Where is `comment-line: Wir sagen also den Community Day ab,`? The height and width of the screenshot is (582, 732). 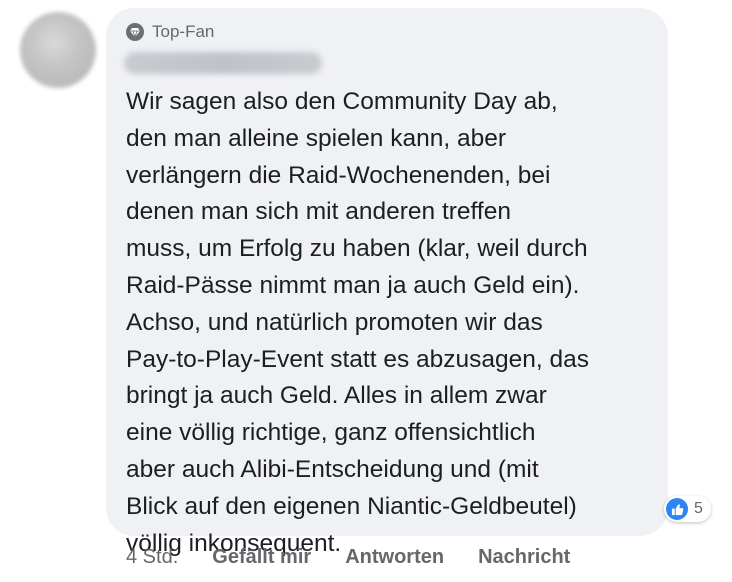 comment-line: Wir sagen also den Community Day ab, is located at coordinates (342, 101).